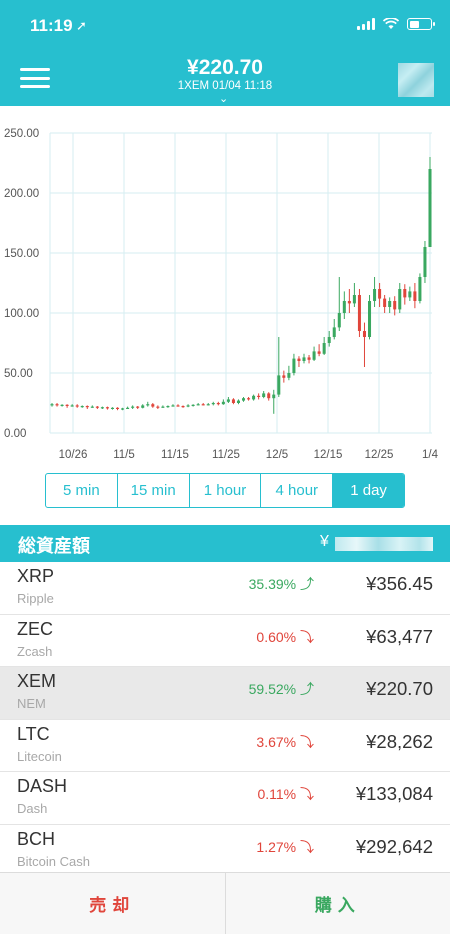 This screenshot has width=450, height=934. I want to click on coin-change-value: 35.39%, so click(272, 584).